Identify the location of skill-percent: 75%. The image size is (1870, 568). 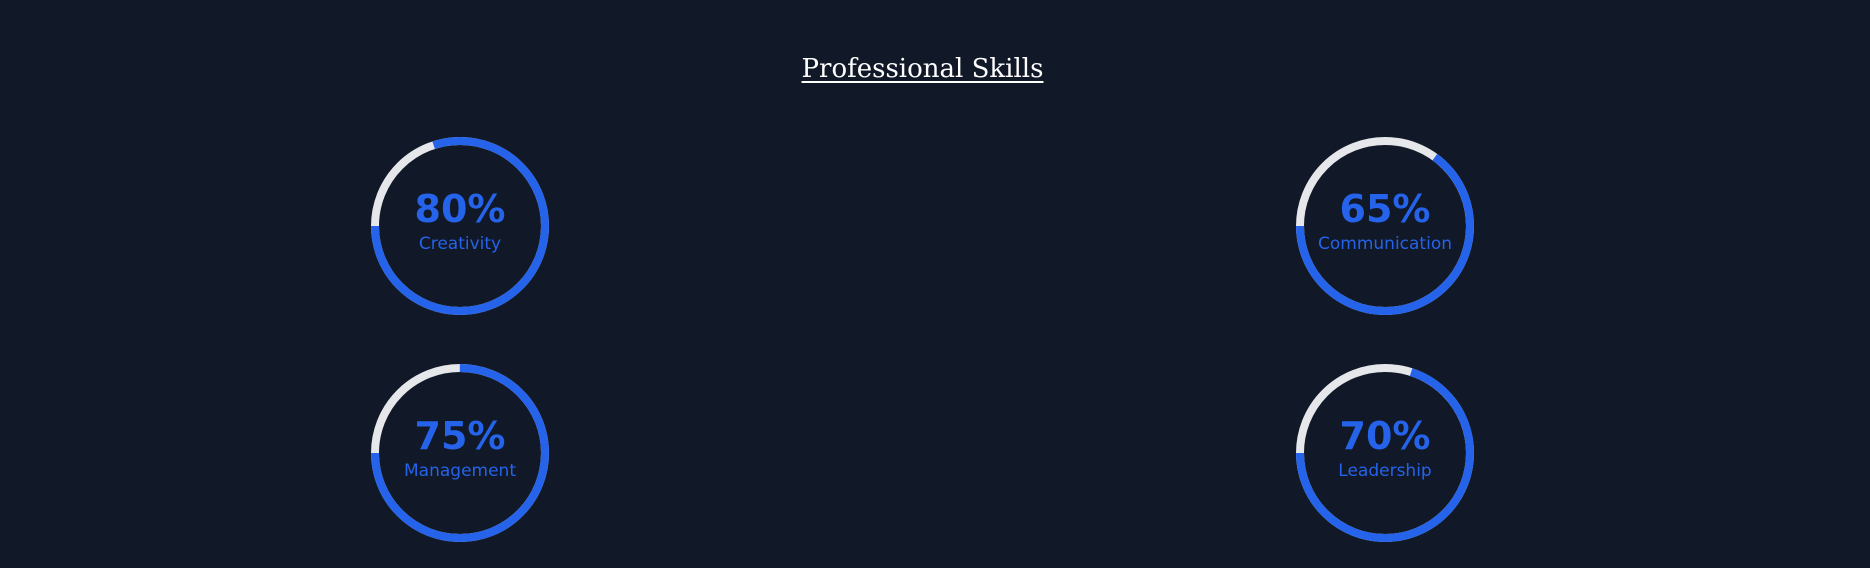
(460, 436).